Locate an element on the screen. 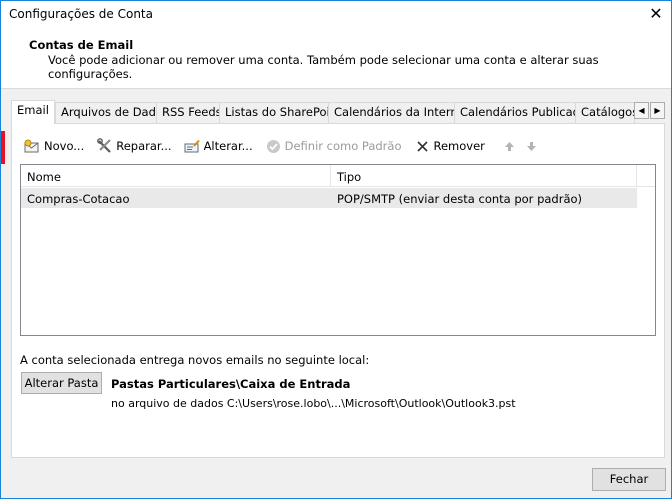  remove-x-icon is located at coordinates (422, 146).